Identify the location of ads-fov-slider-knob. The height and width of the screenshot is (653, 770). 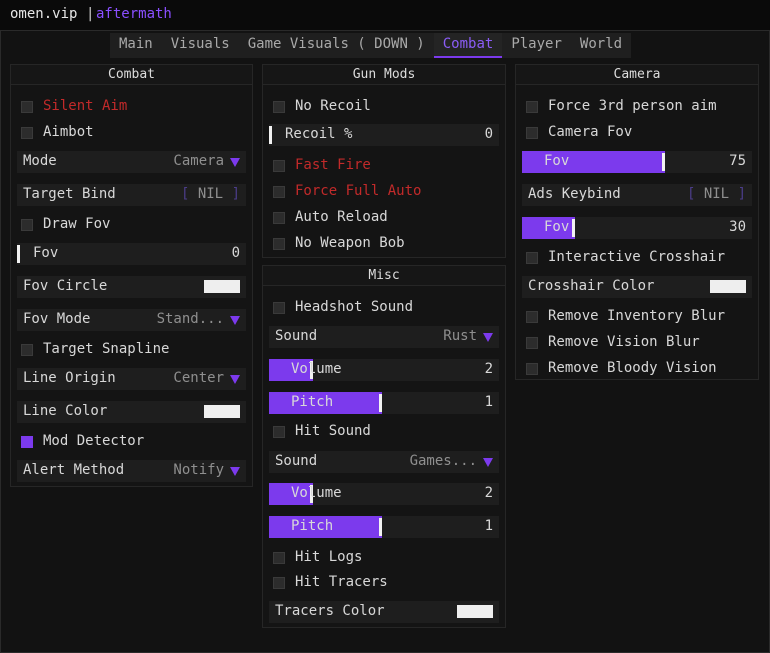
(573, 228).